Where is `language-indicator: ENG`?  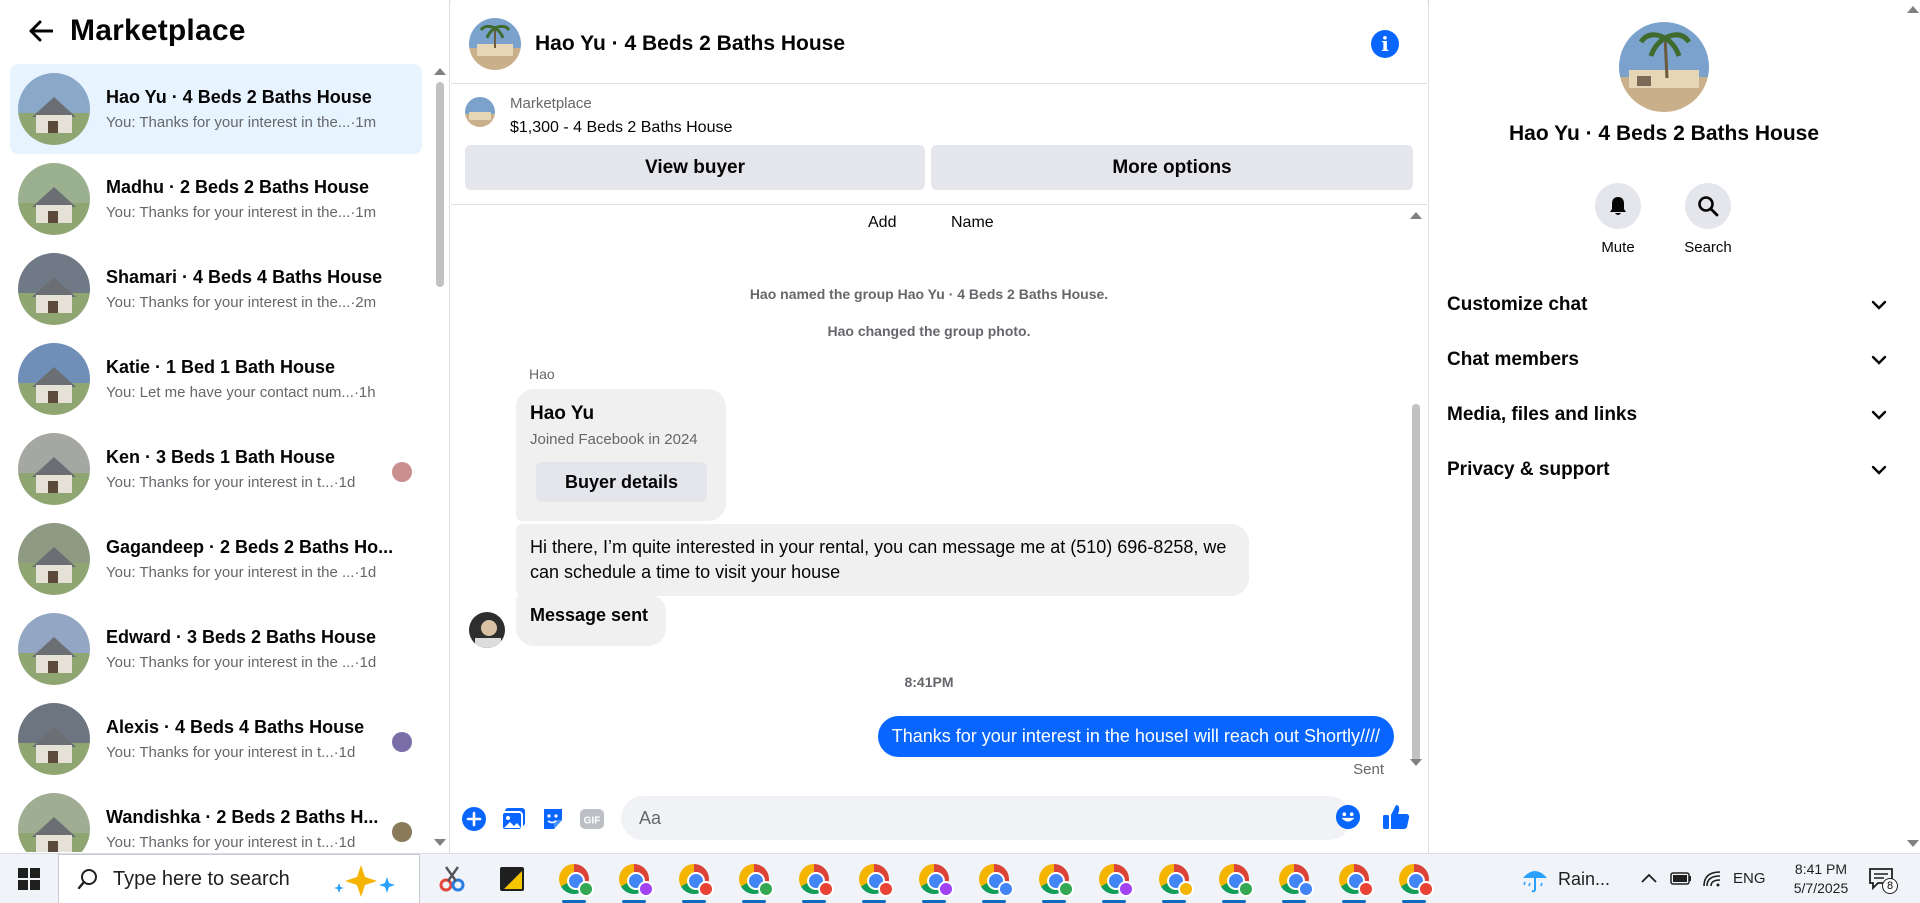
language-indicator: ENG is located at coordinates (1749, 878).